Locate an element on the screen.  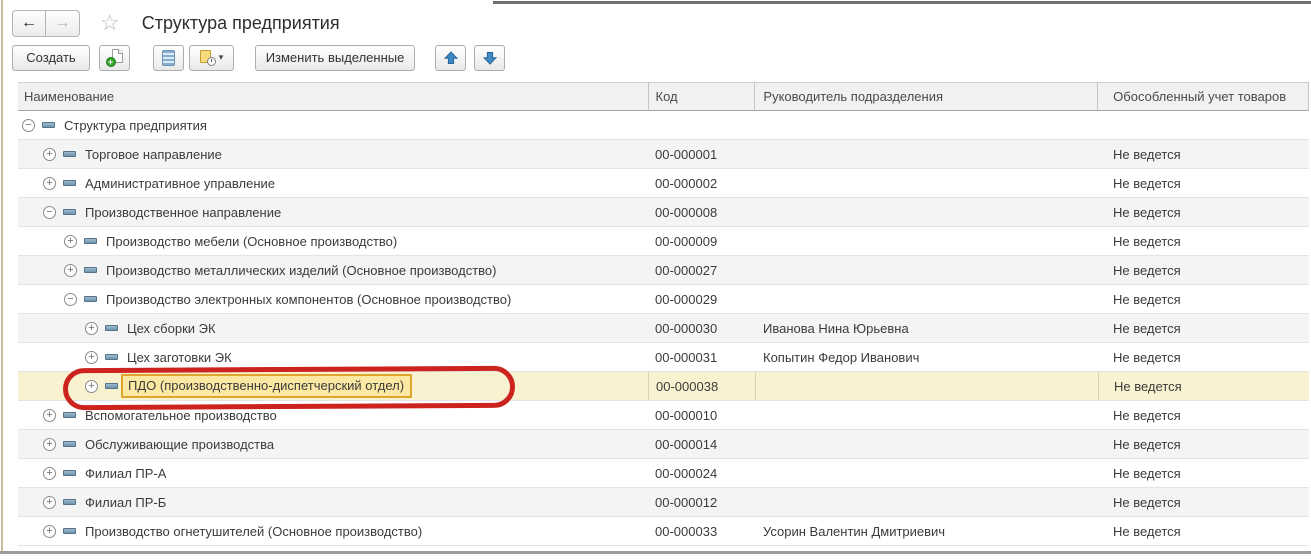
name-cell: + Филиал ПР-Б is located at coordinates (333, 502).